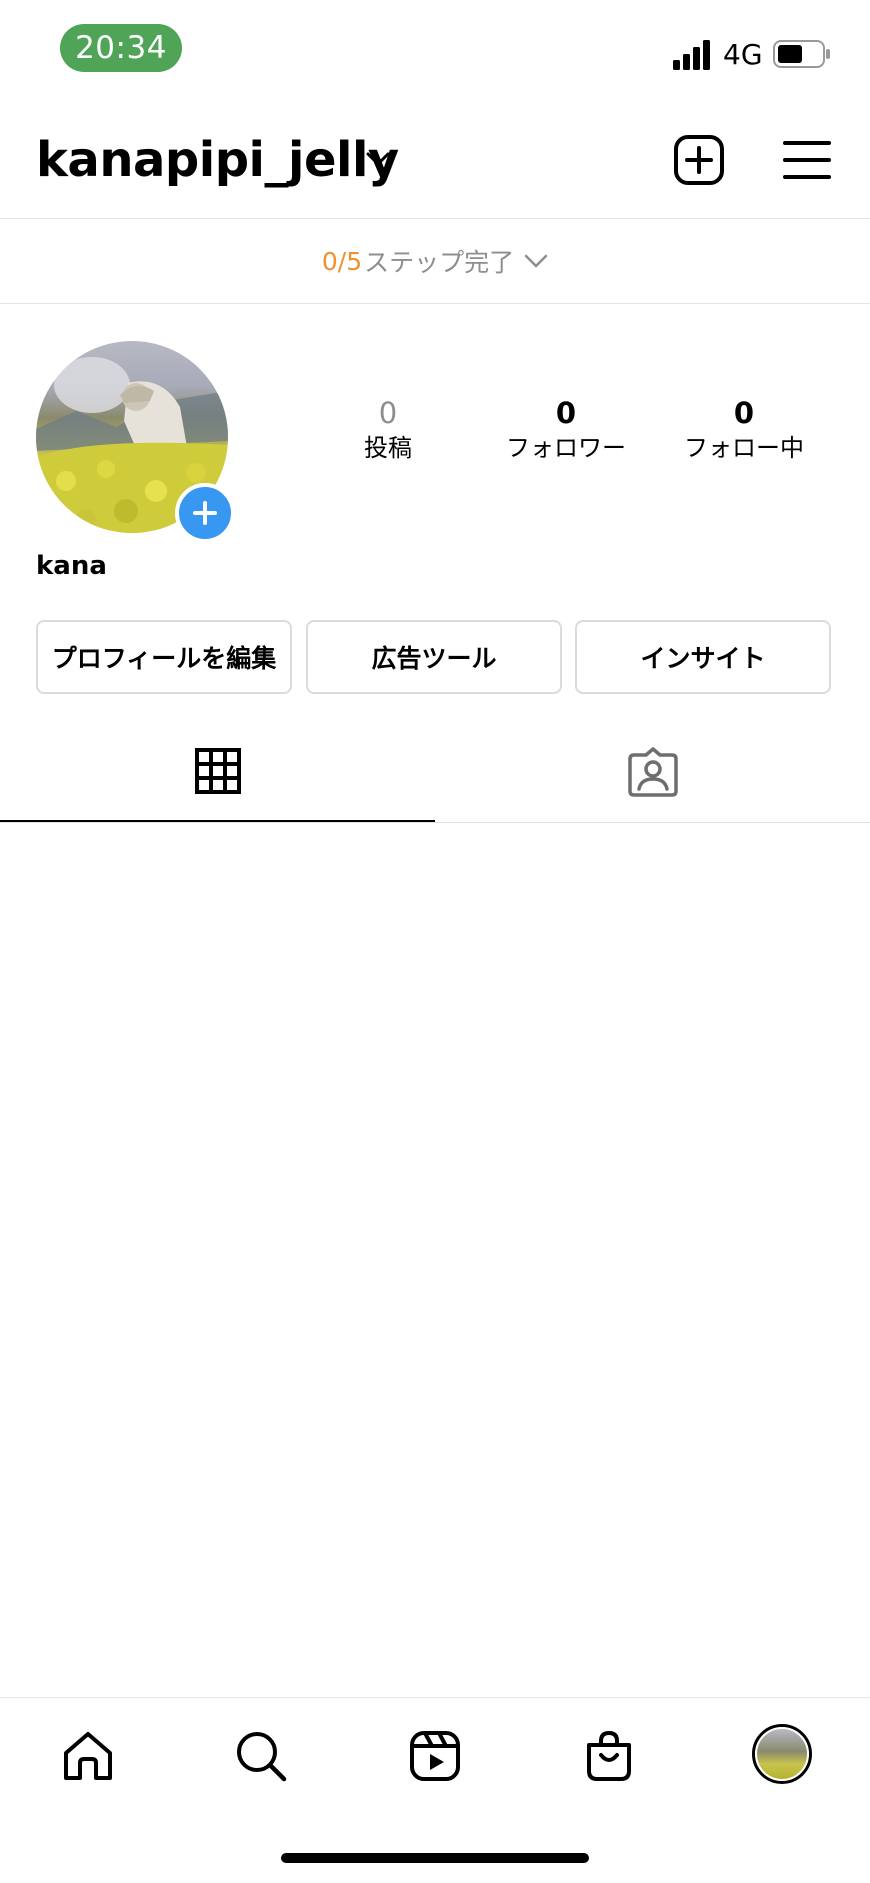 The image size is (870, 1883). I want to click on insights-button: インサイト, so click(703, 657).